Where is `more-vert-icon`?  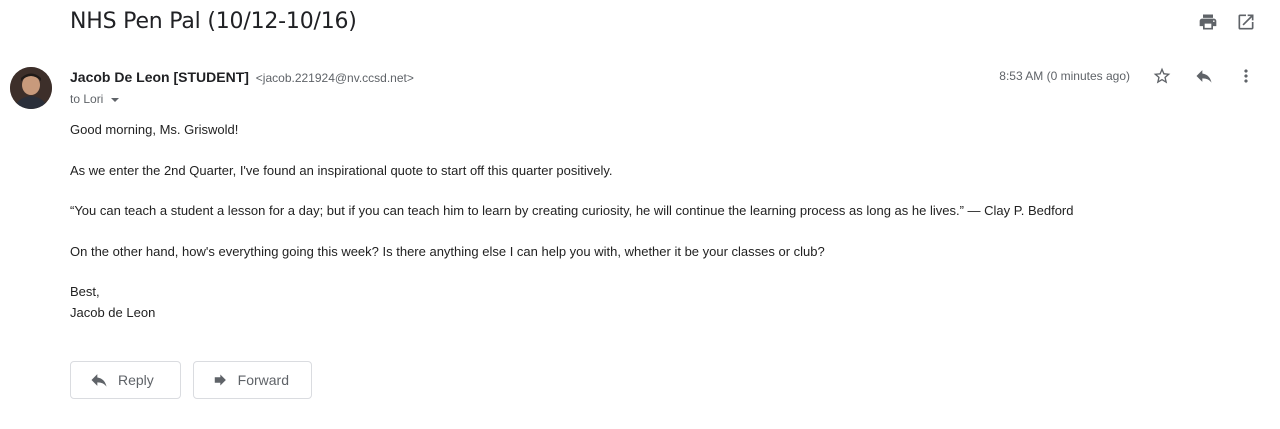 more-vert-icon is located at coordinates (1246, 76).